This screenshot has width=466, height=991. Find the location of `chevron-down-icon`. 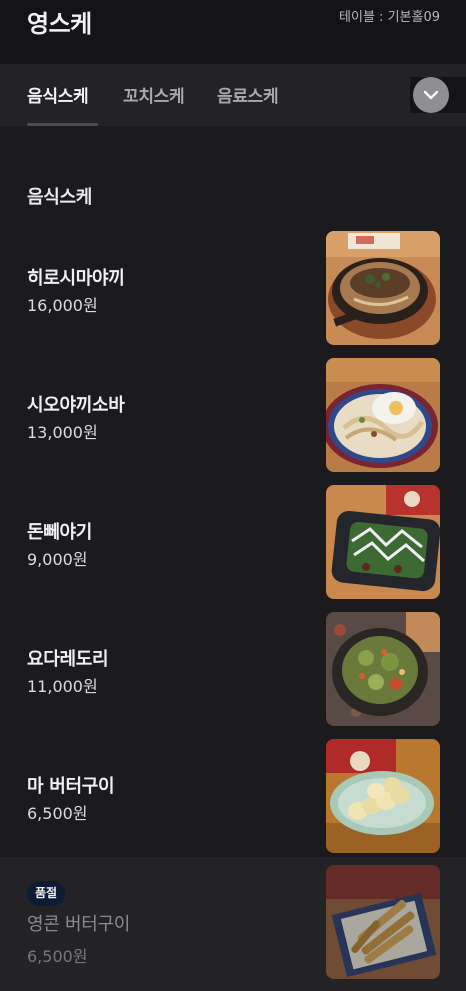

chevron-down-icon is located at coordinates (431, 95).